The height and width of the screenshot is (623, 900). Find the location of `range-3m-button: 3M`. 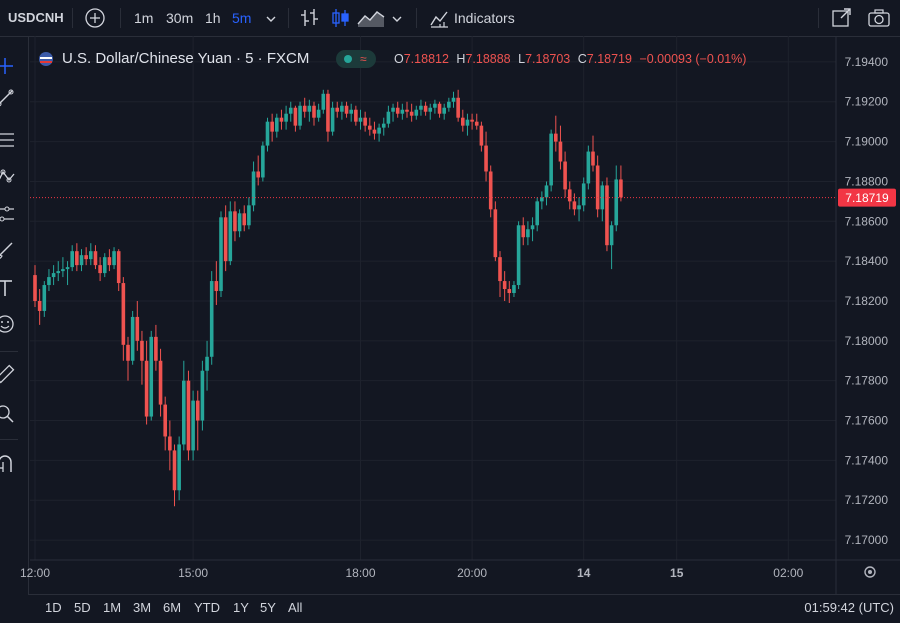

range-3m-button: 3M is located at coordinates (142, 609).